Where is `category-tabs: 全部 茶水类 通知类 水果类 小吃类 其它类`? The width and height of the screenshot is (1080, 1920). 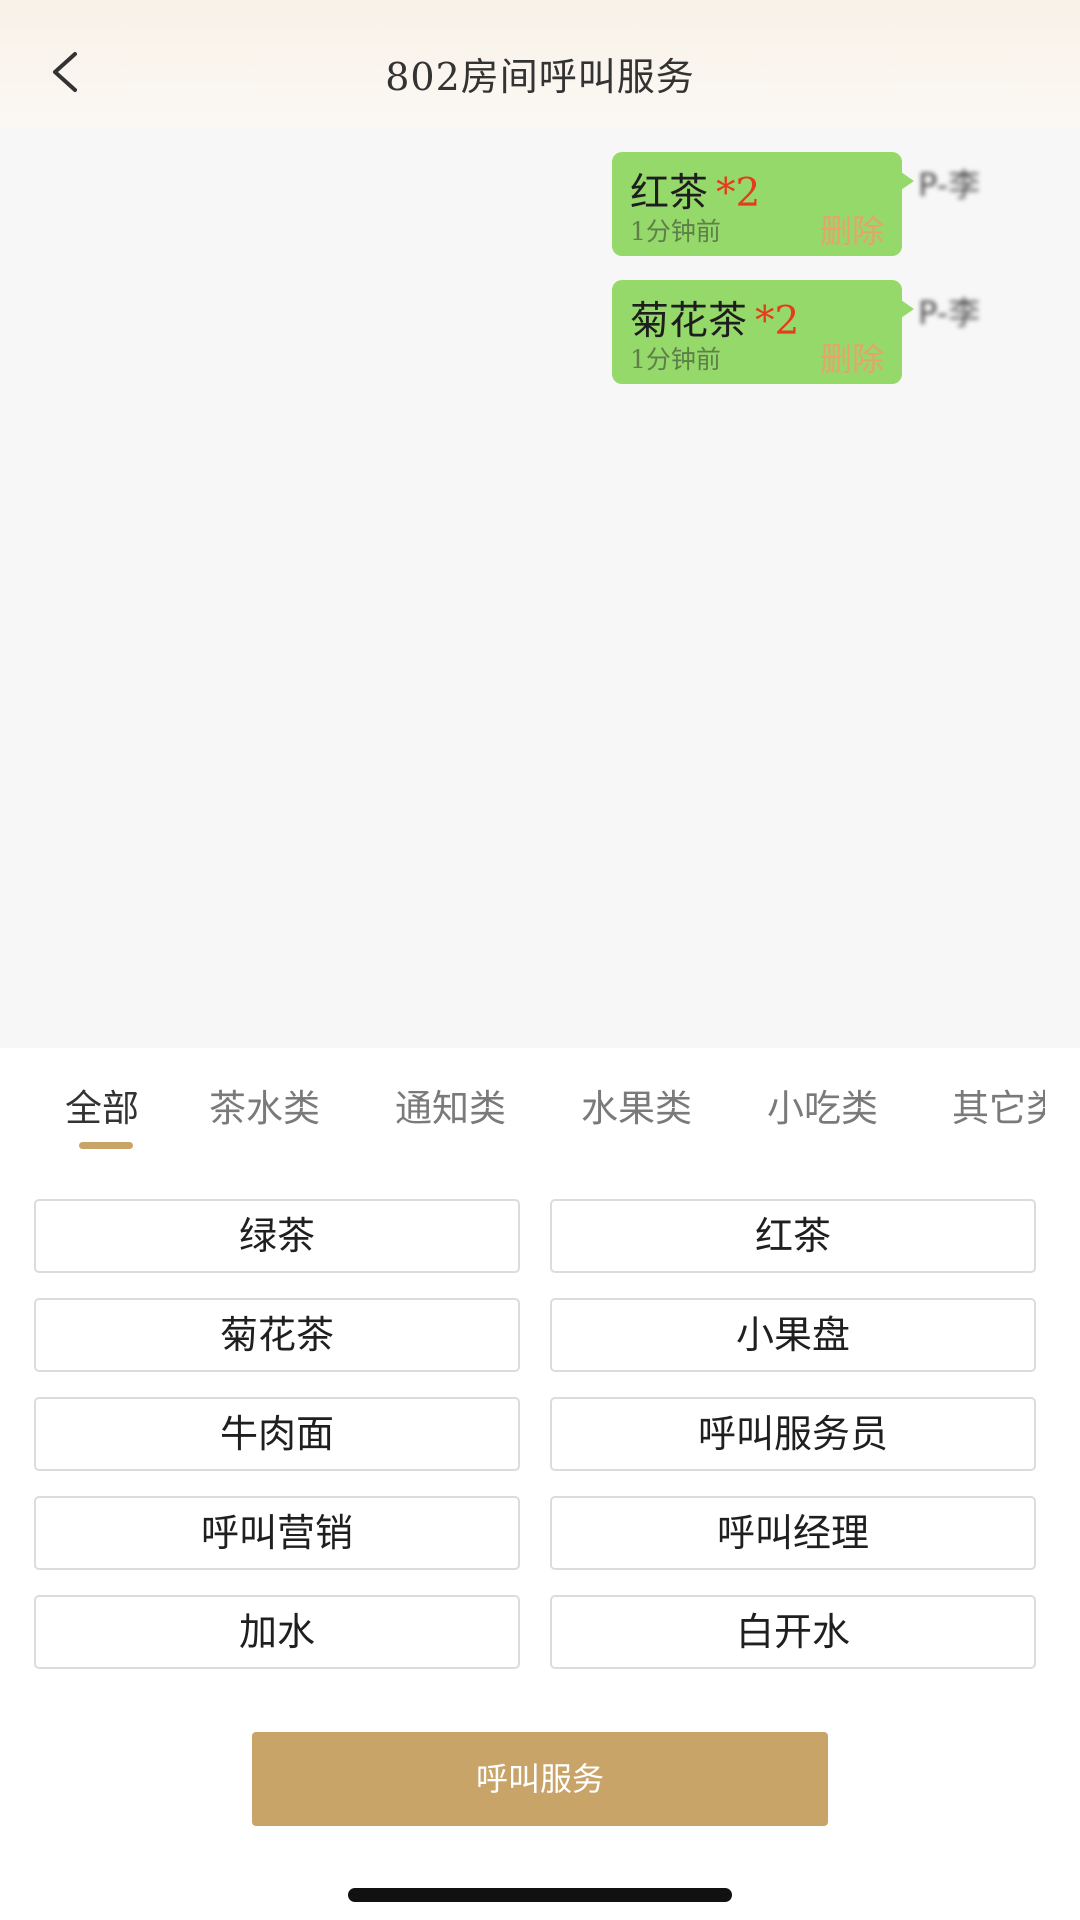 category-tabs: 全部 茶水类 通知类 水果类 小吃类 其它类 is located at coordinates (522, 1113).